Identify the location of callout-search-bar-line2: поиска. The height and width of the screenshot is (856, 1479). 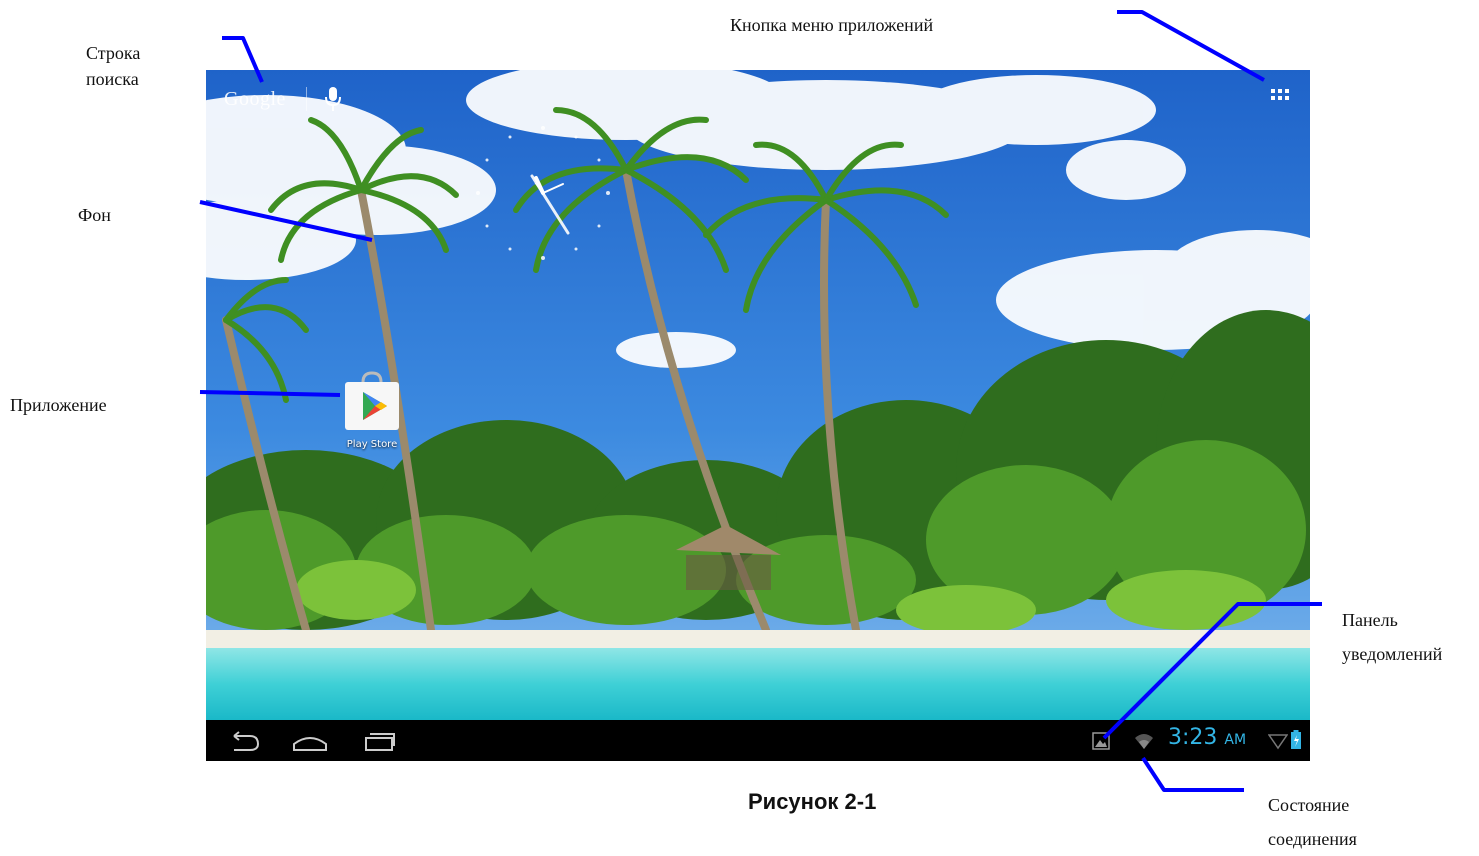
(112, 79).